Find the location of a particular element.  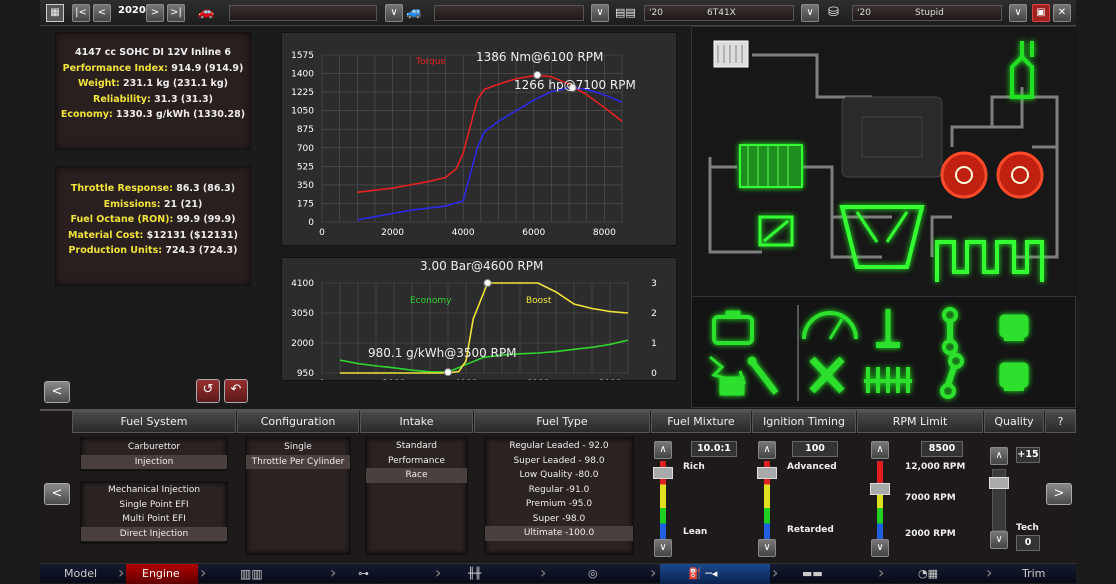

year-last-button: >| is located at coordinates (176, 13).